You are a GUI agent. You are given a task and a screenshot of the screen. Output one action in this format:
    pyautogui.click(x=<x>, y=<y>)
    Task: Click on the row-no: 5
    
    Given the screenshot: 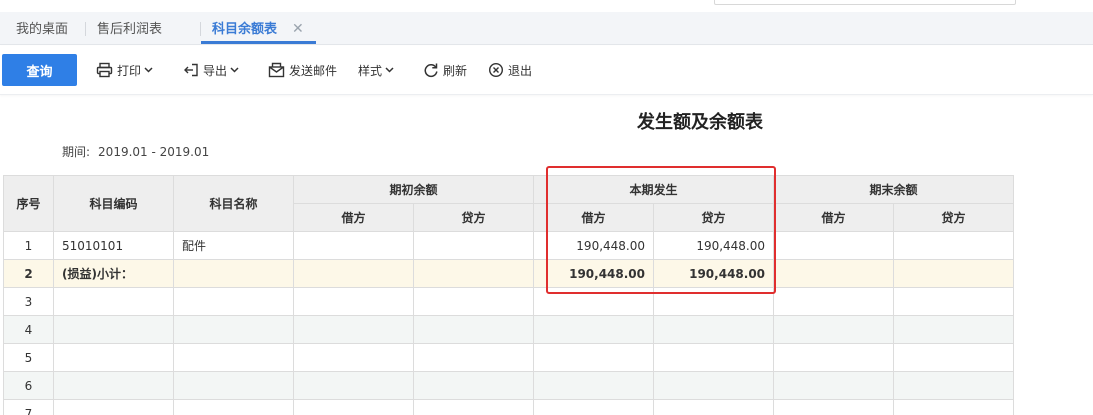 What is the action you would take?
    pyautogui.click(x=28, y=357)
    